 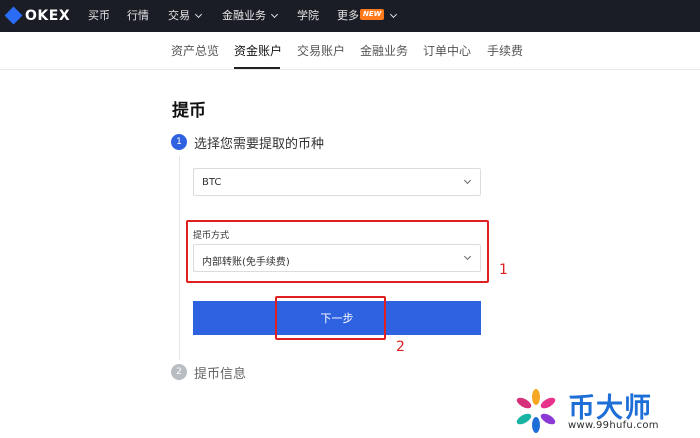 What do you see at coordinates (350, 51) in the screenshot?
I see `account-subnav: 资产总览 资金账户 交易账户 金融业务 订单中心 手续费` at bounding box center [350, 51].